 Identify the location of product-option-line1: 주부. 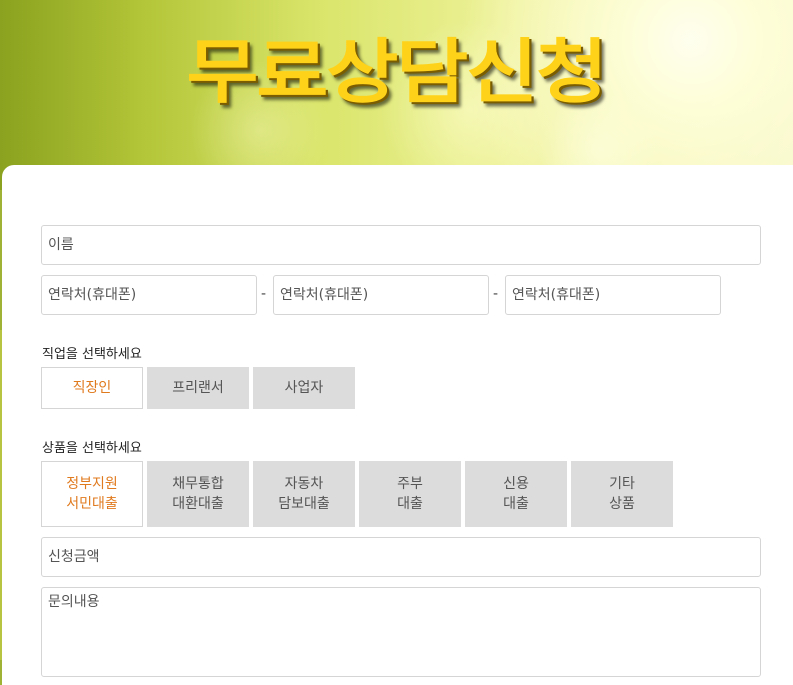
(410, 484).